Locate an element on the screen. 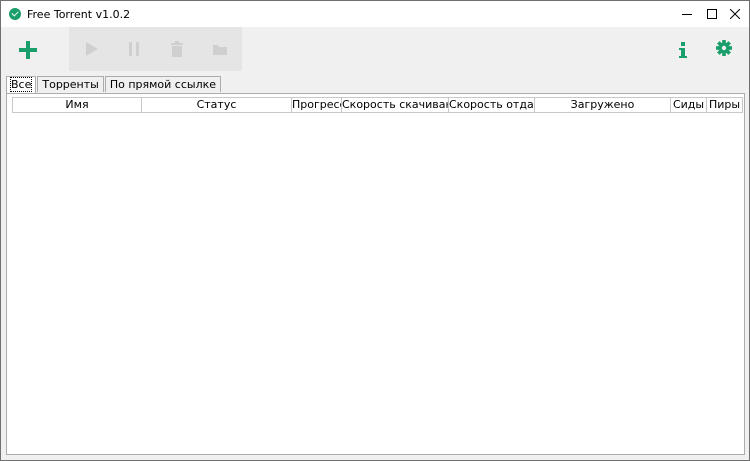  trash-icon is located at coordinates (177, 49).